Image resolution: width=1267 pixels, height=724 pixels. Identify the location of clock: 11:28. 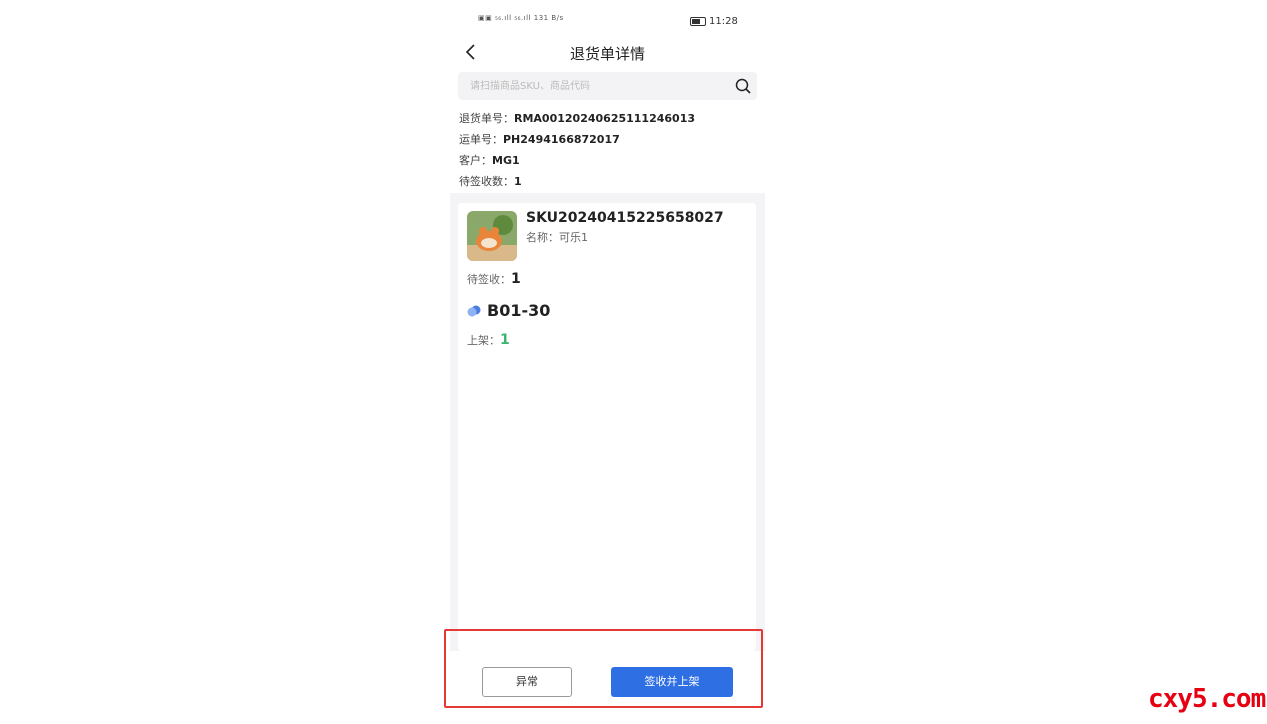
(723, 21).